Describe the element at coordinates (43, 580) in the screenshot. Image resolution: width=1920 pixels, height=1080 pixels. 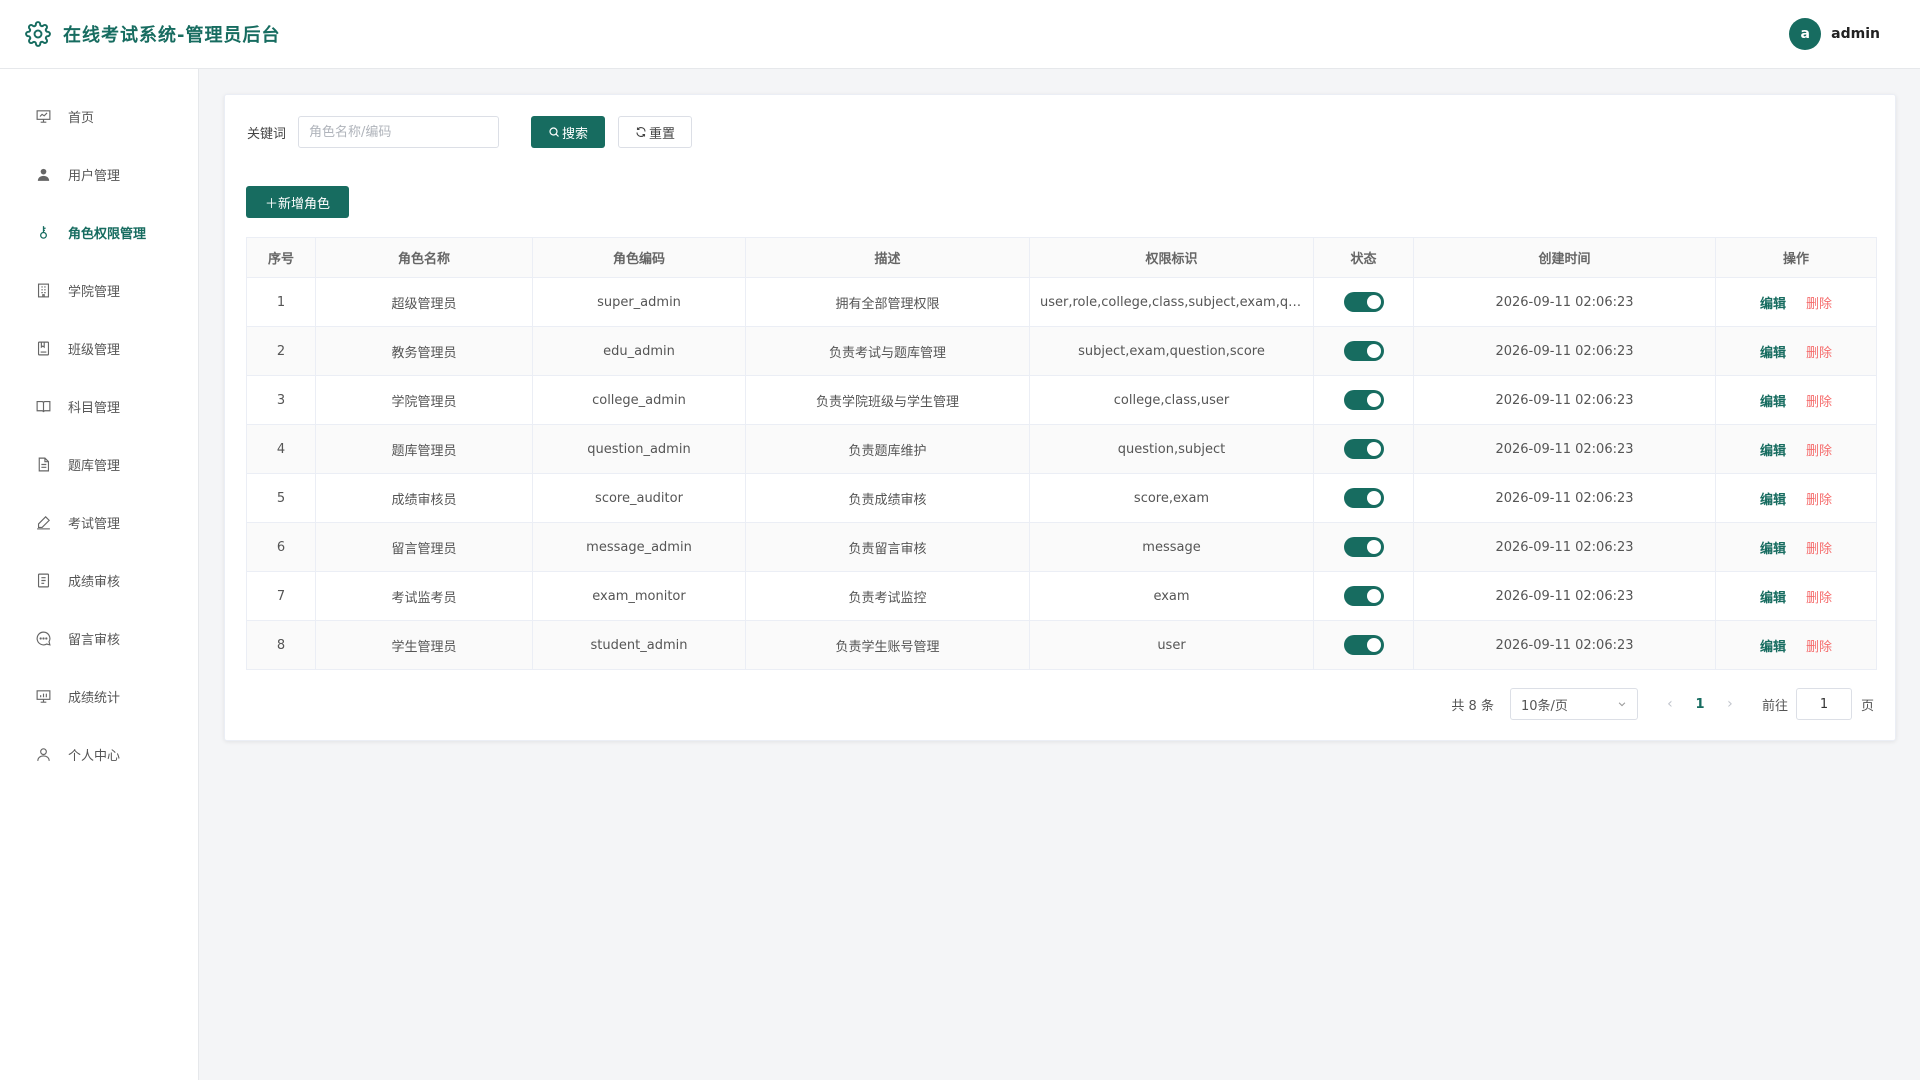
I see `list-icon` at that location.